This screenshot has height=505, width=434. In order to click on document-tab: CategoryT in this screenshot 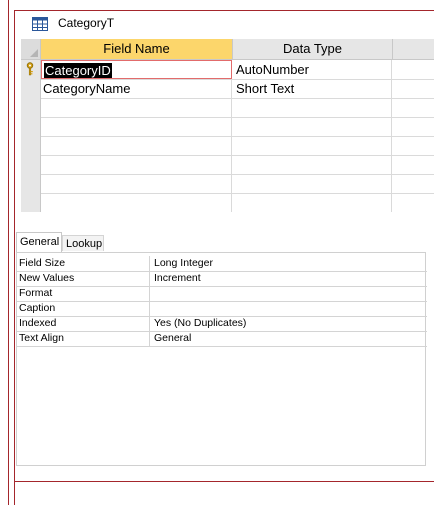, I will do `click(224, 25)`.